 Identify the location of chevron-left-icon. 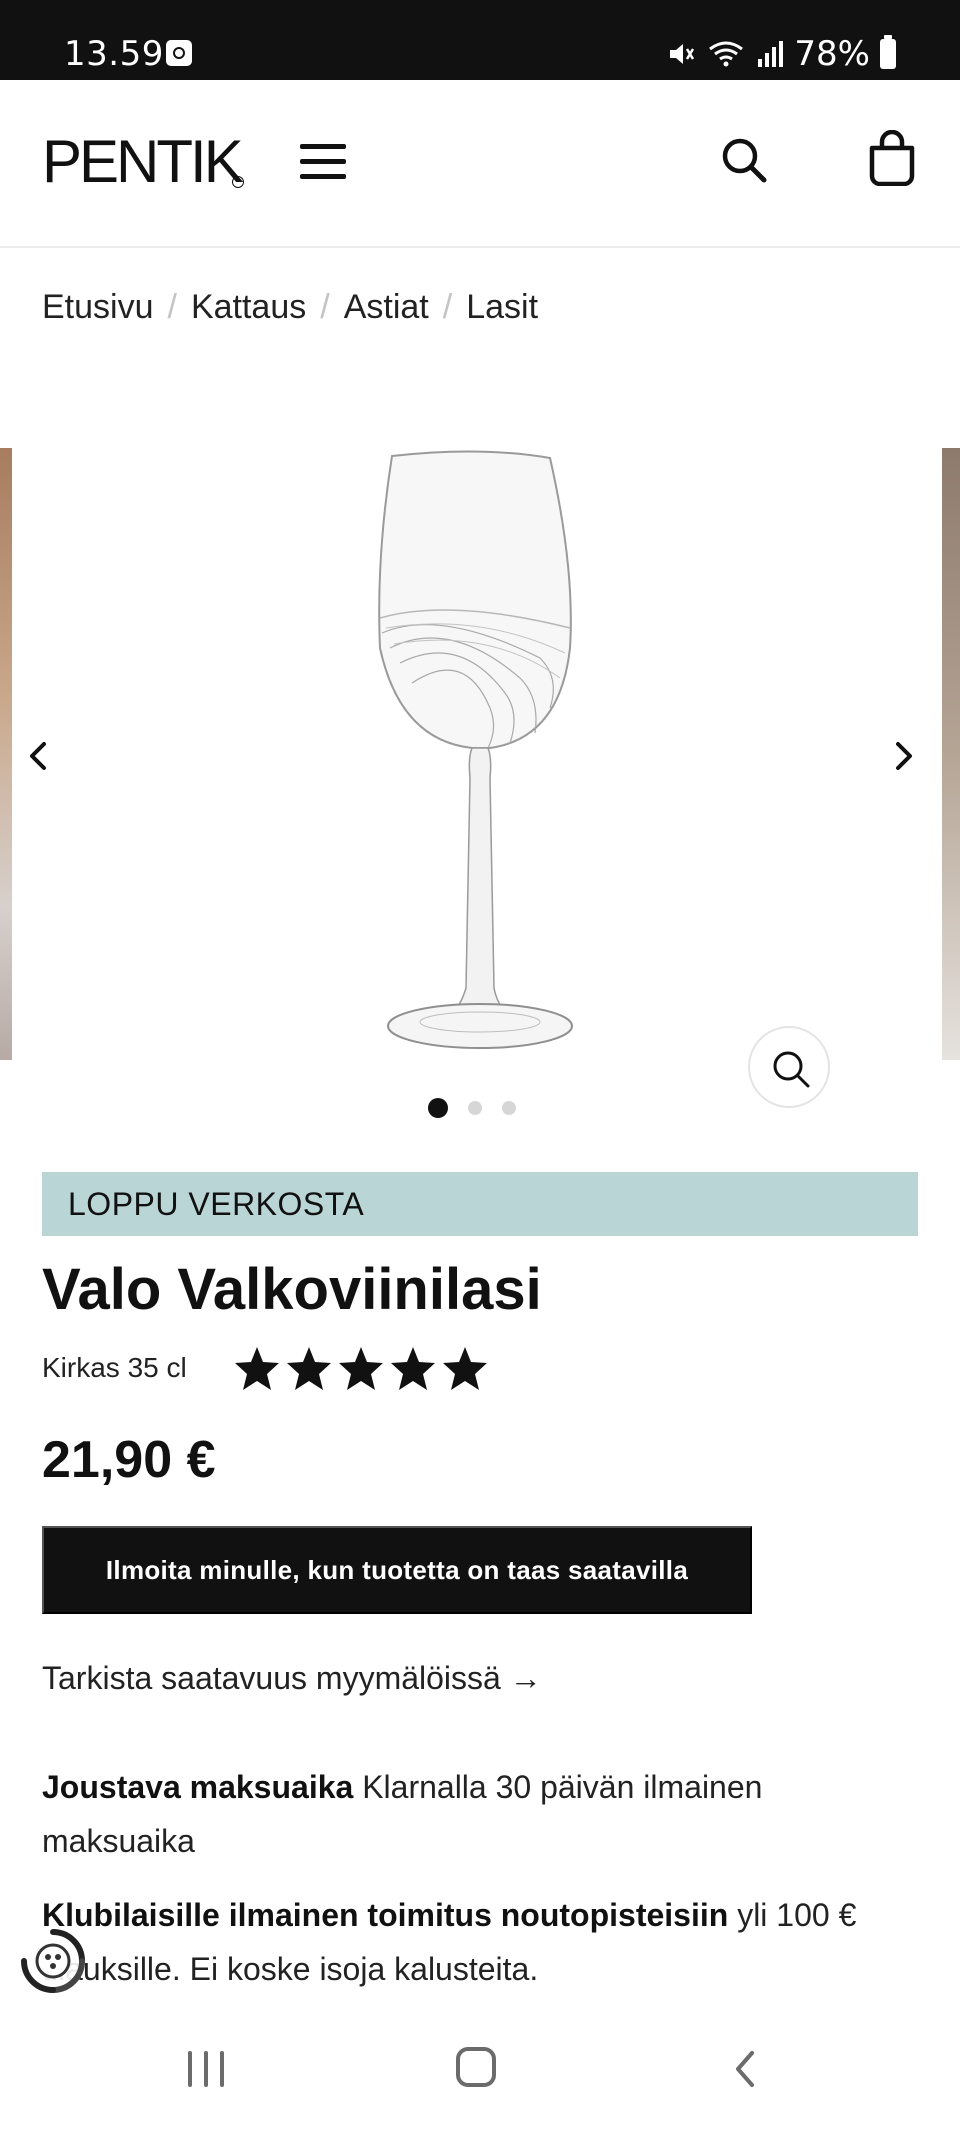
(39, 756).